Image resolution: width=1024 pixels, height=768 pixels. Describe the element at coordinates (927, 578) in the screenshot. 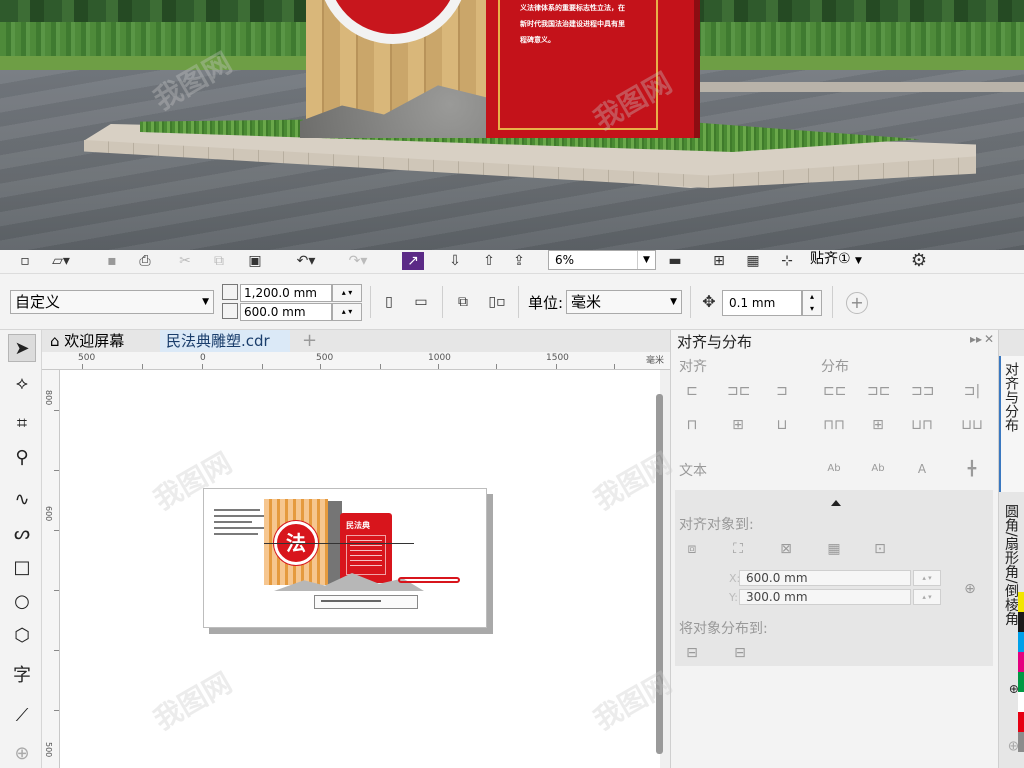

I see `x-spinner: ▴ ▾` at that location.